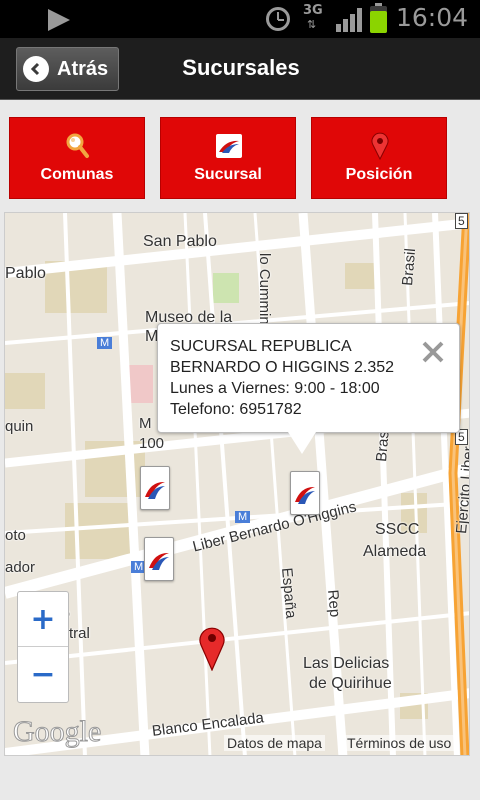 Image resolution: width=480 pixels, height=800 pixels. I want to click on route-shield: 5, so click(461, 221).